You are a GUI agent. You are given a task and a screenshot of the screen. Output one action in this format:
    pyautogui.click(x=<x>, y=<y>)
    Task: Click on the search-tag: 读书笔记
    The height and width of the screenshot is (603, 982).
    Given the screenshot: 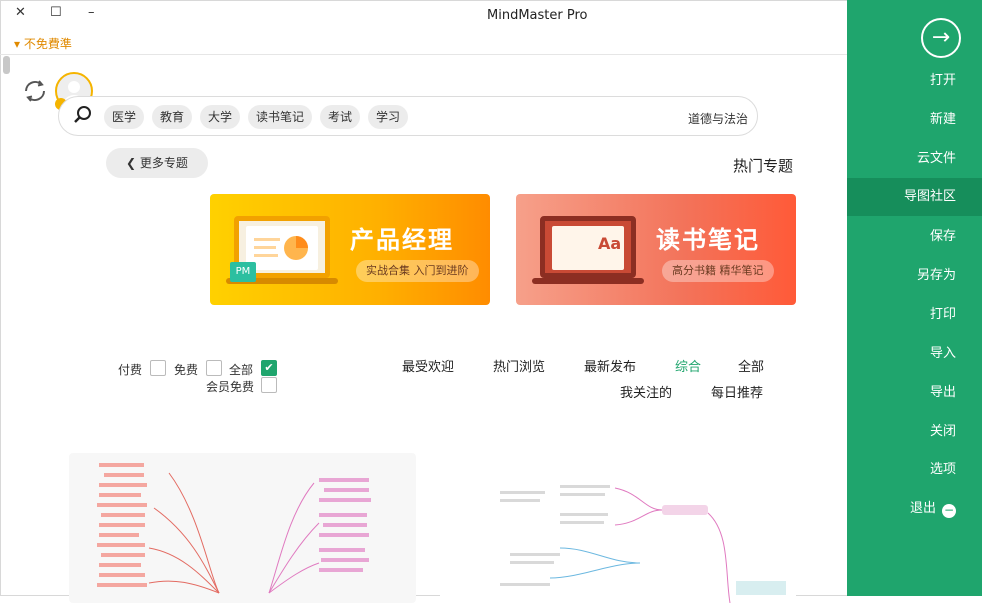 What is the action you would take?
    pyautogui.click(x=280, y=117)
    